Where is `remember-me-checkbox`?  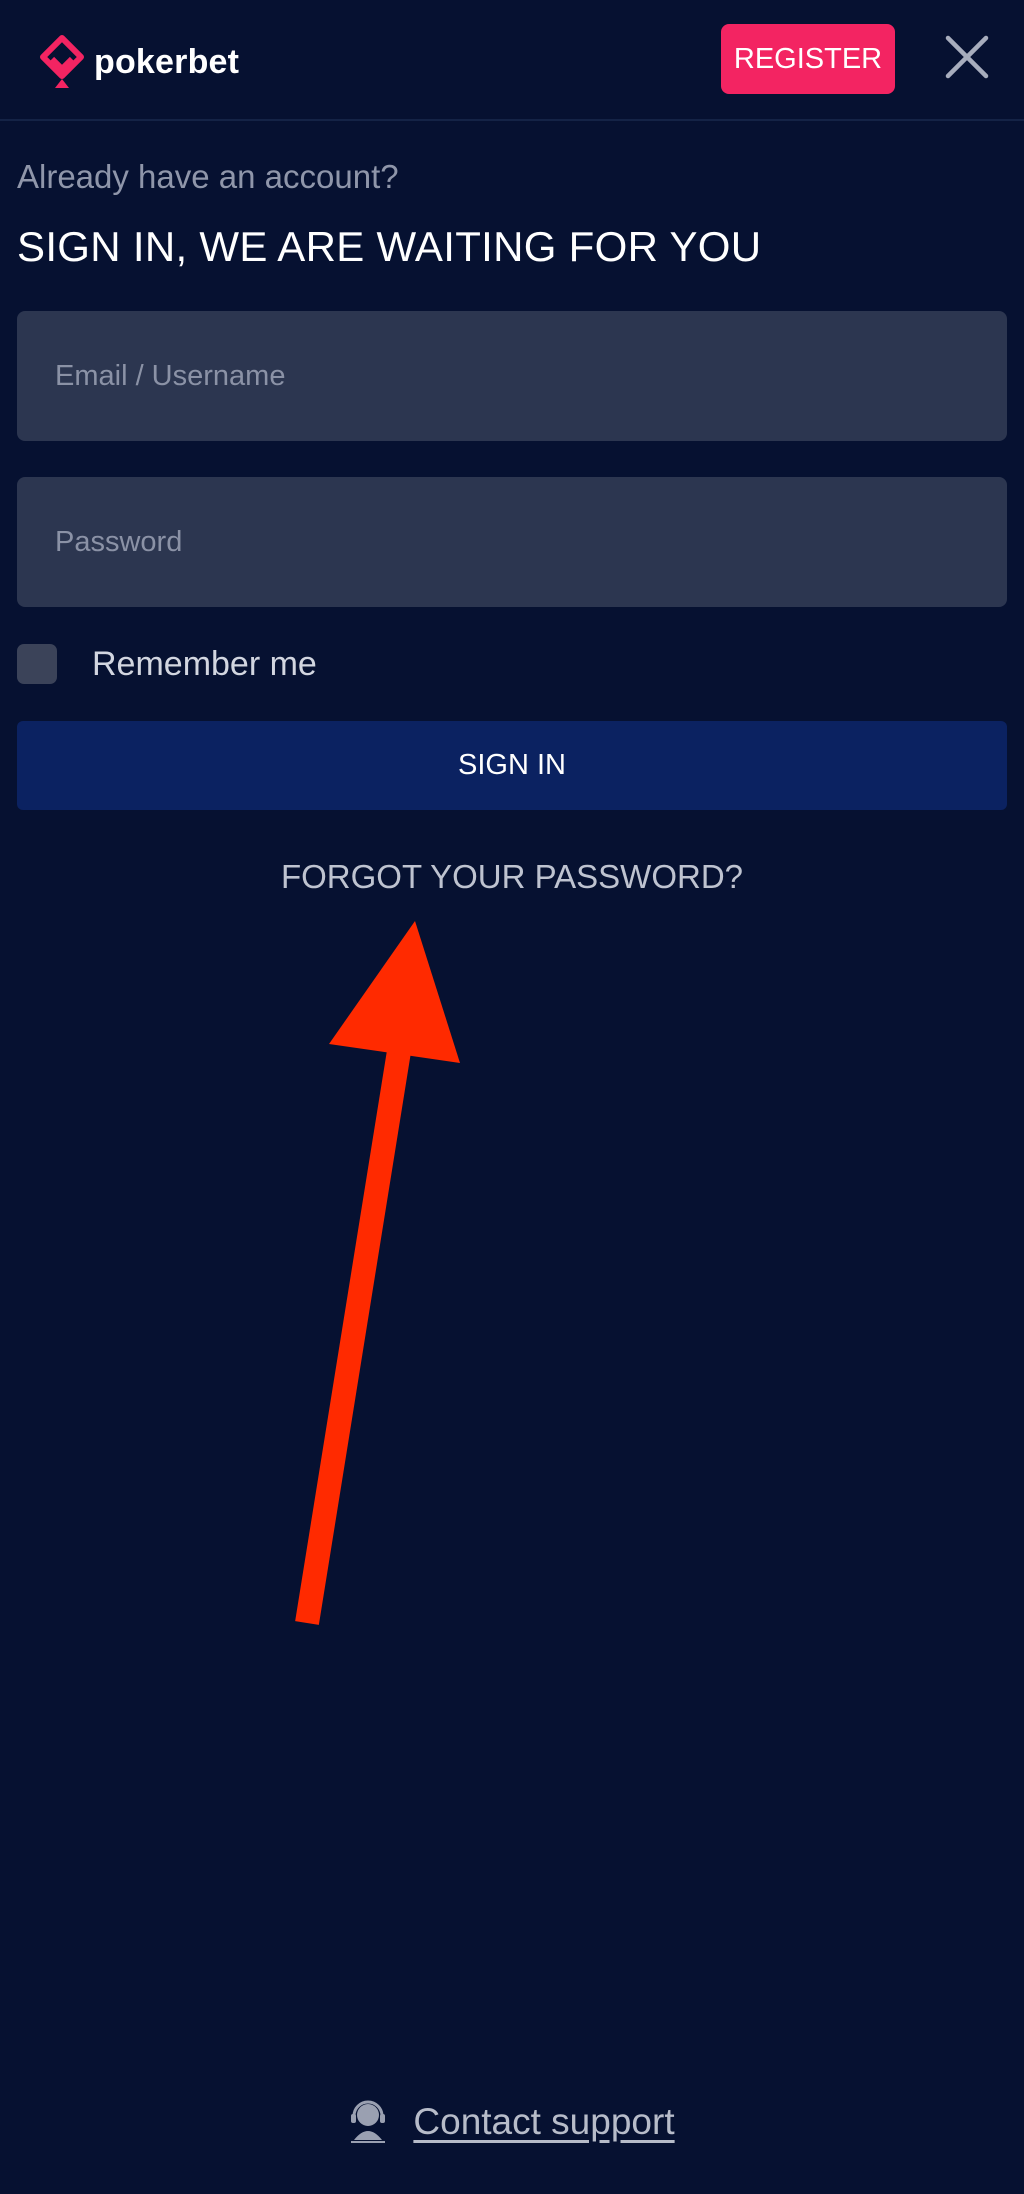 remember-me-checkbox is located at coordinates (37, 664).